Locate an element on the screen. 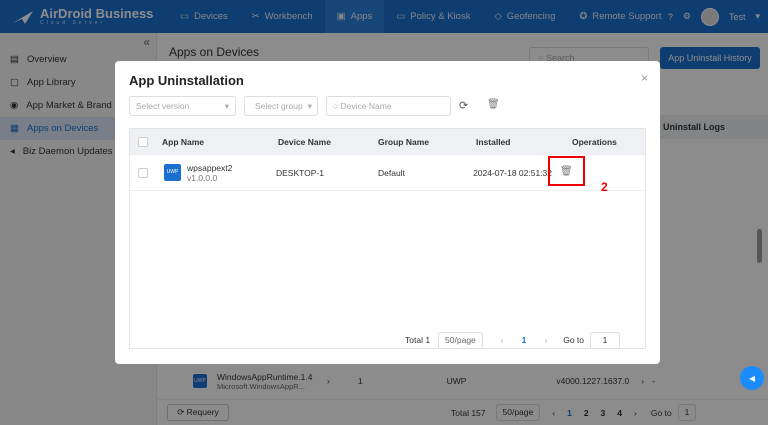 Image resolution: width=768 pixels, height=425 pixels. page-size-select: 50/page is located at coordinates (460, 340).